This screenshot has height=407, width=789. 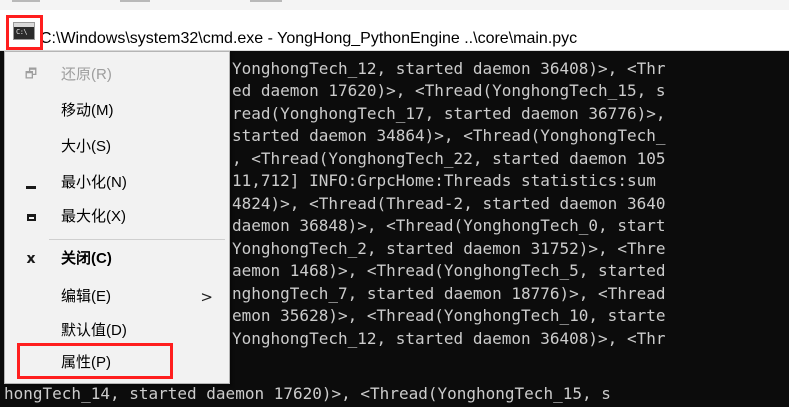 I want to click on menu-item-defaults: 默认值(D), so click(x=117, y=331).